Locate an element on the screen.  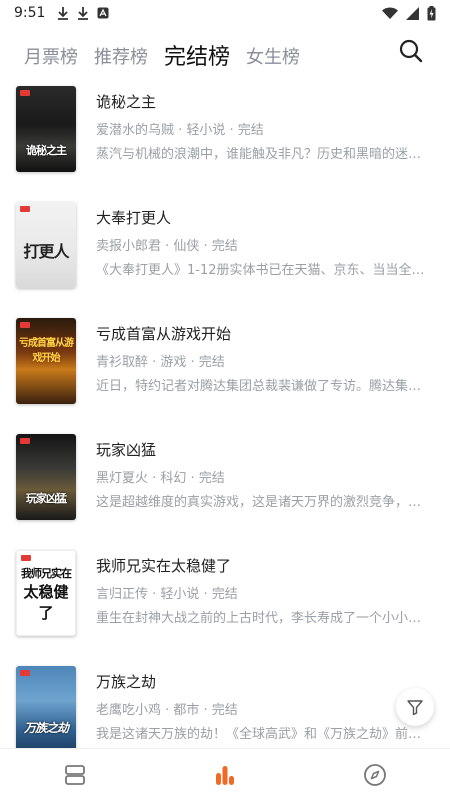
book-cover: 亏成首富从游戏开始 is located at coordinates (46, 361).